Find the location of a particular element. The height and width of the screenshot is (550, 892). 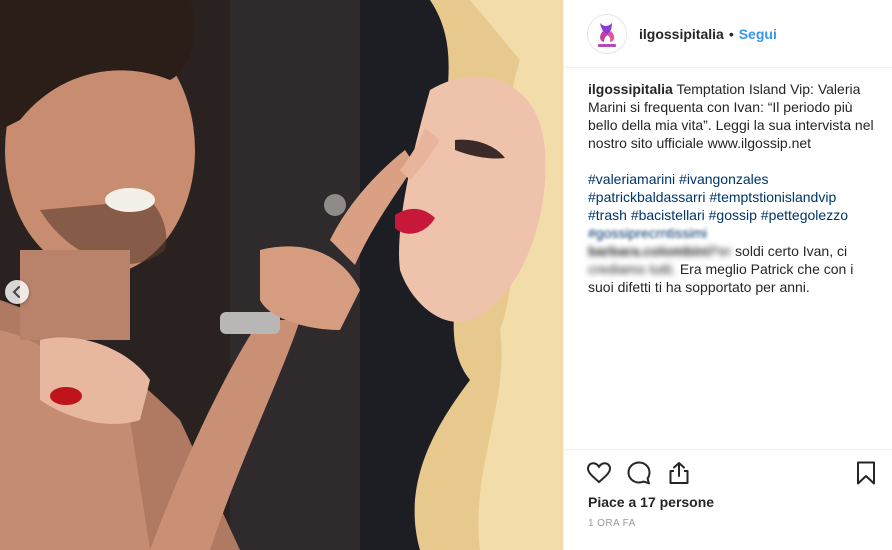

ilgossip-logo-icon is located at coordinates (607, 34).